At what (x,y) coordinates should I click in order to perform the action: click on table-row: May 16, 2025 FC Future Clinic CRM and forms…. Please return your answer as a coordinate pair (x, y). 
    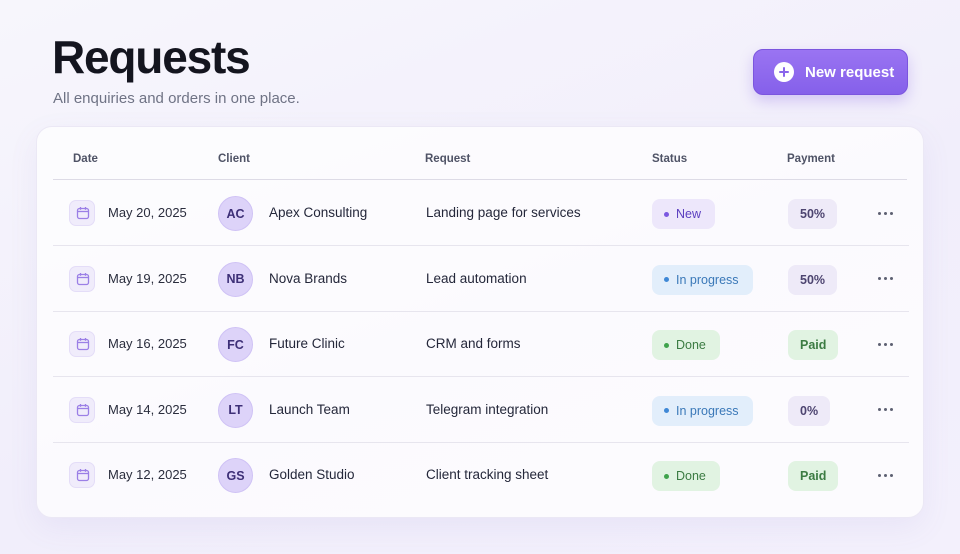
    Looking at the image, I should click on (481, 344).